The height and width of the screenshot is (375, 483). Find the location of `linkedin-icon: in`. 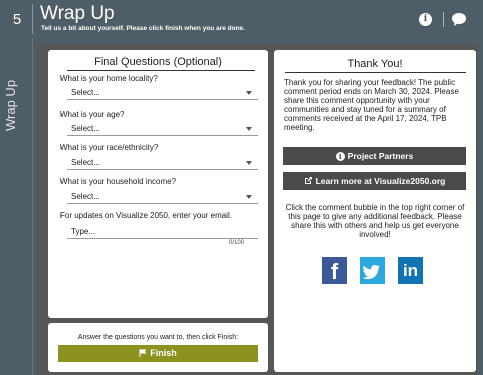

linkedin-icon: in is located at coordinates (410, 270).